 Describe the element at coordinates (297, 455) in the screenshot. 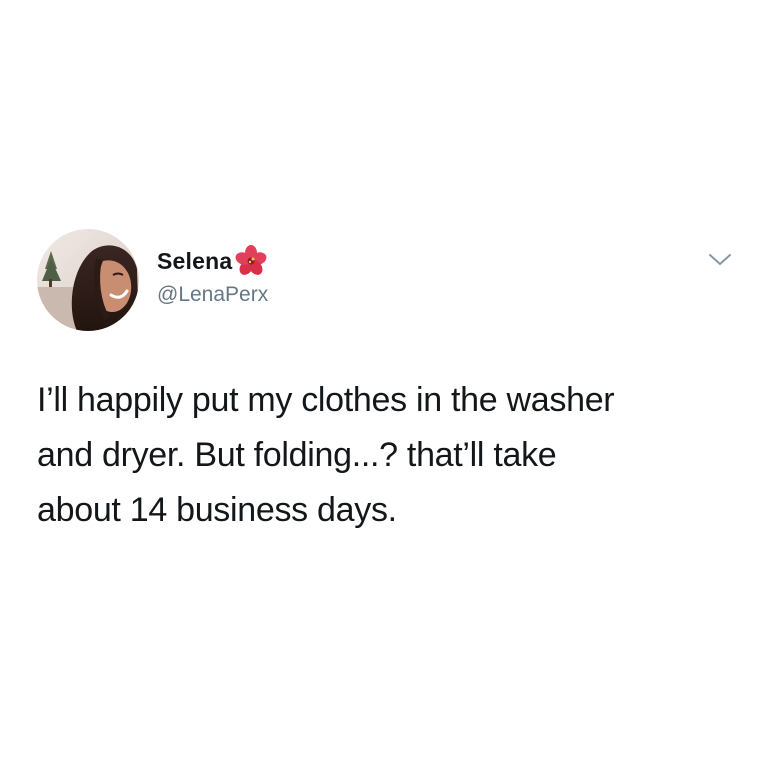

I see `tweet-text-line: and dryer. But folding...? that’ll take` at that location.